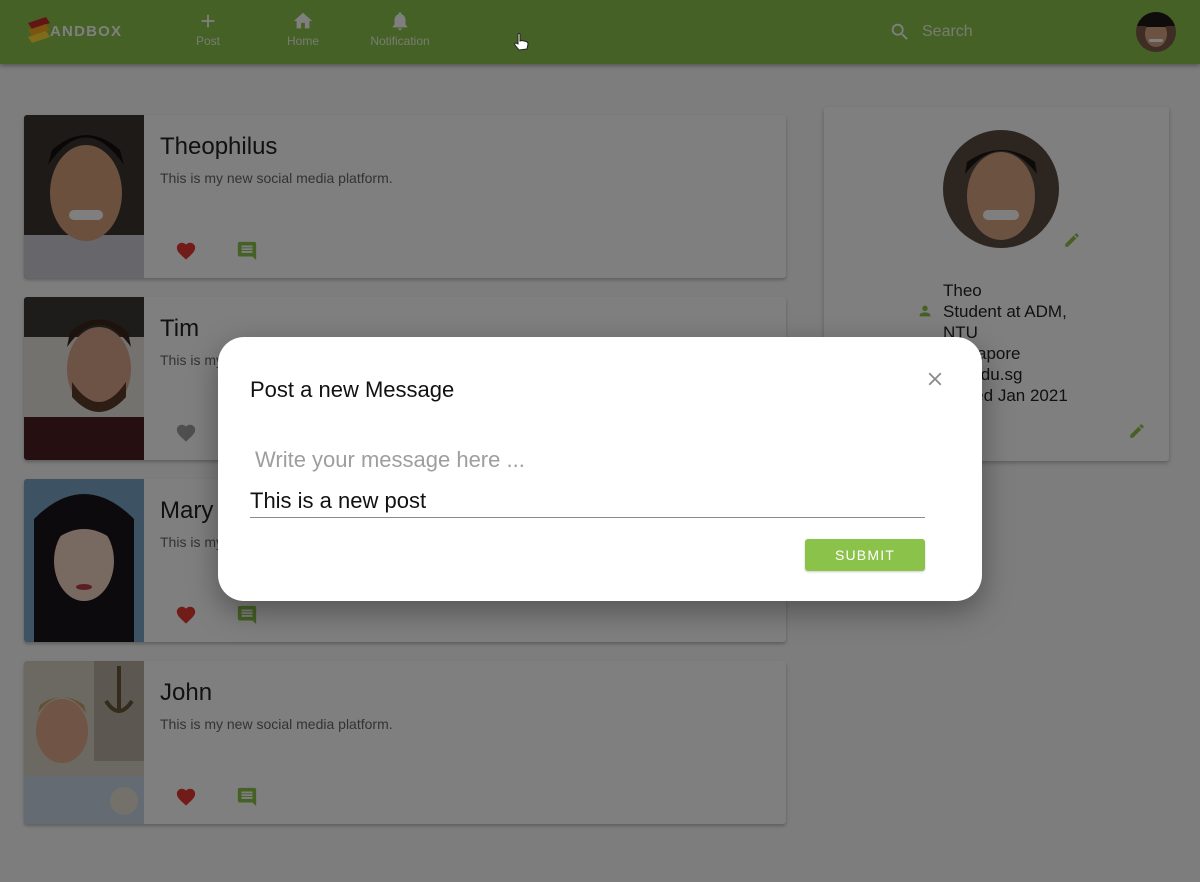 The width and height of the screenshot is (1200, 882). What do you see at coordinates (587, 501) in the screenshot?
I see `message-input` at bounding box center [587, 501].